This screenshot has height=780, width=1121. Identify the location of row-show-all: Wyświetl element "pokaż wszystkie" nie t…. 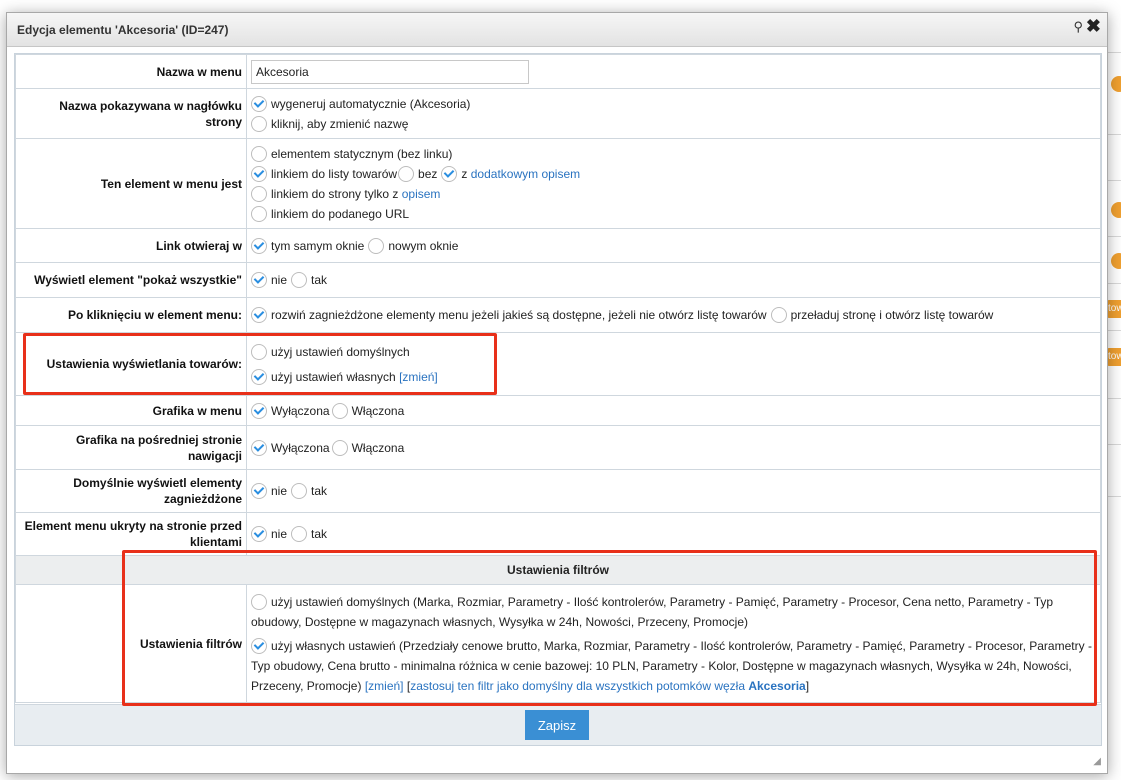
(558, 280).